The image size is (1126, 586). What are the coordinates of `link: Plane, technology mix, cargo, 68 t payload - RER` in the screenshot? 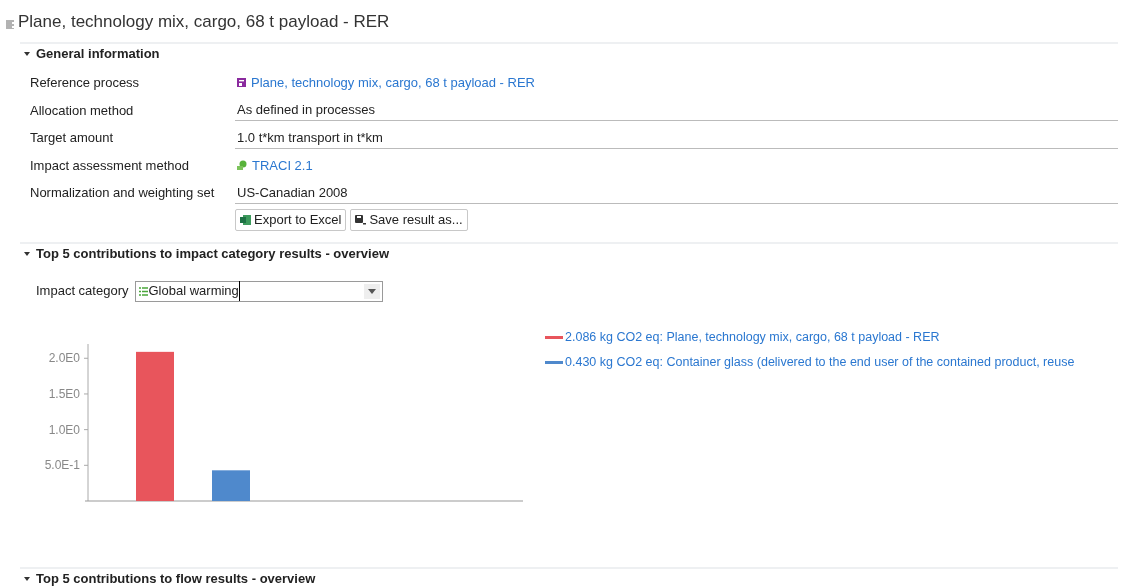 It's located at (393, 83).